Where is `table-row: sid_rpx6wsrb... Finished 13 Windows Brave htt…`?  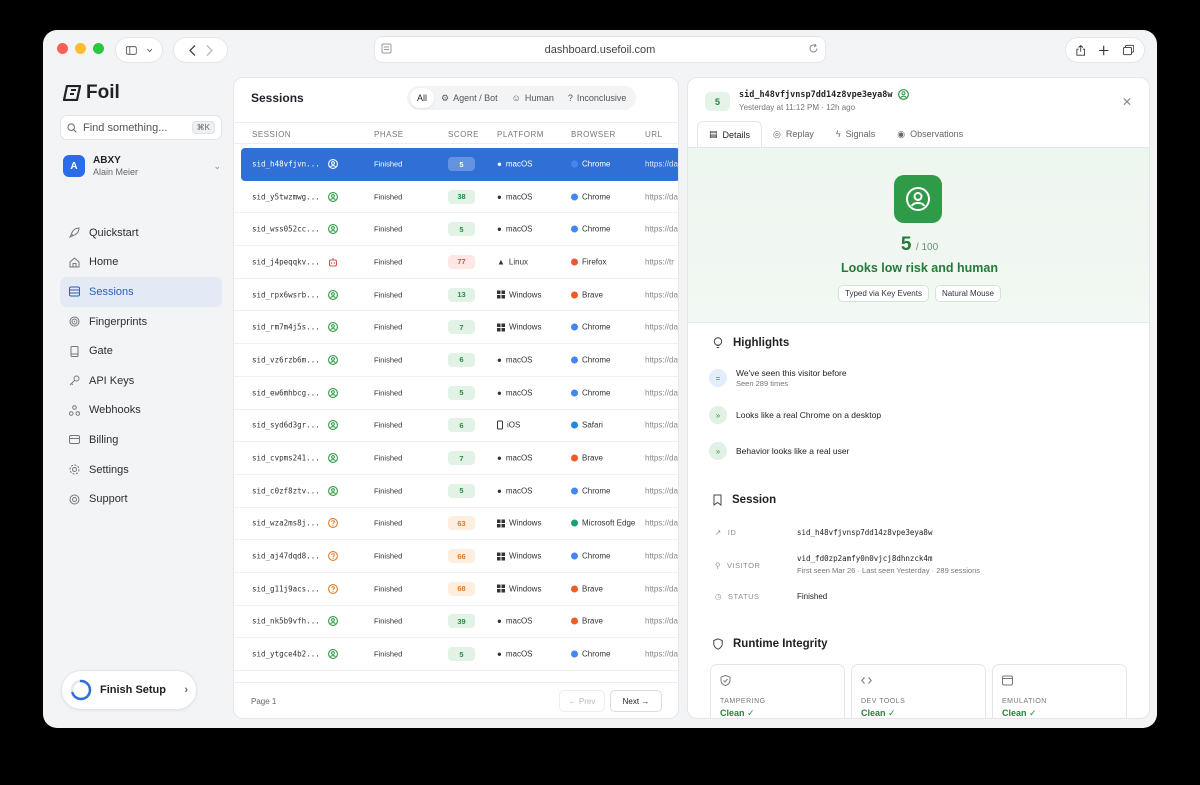
table-row: sid_rpx6wsrb... Finished 13 Windows Brave htt… is located at coordinates (456, 295).